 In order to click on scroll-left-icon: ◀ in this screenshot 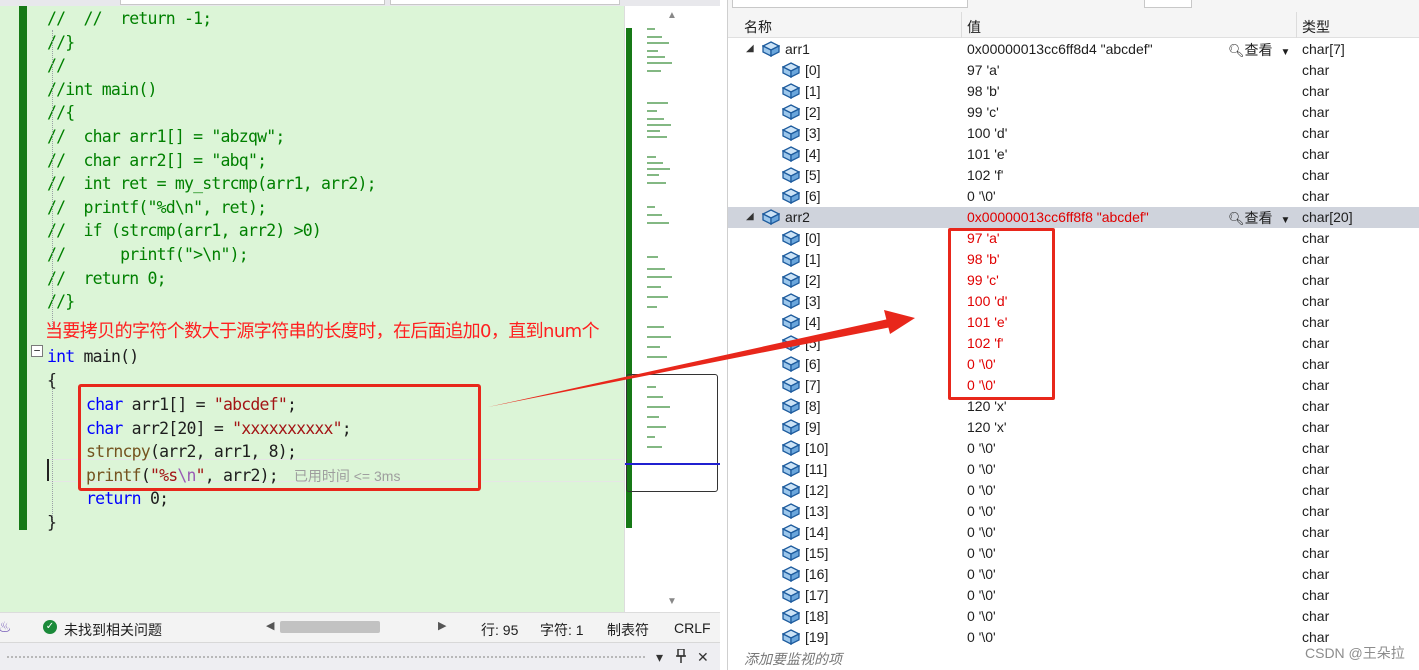, I will do `click(270, 625)`.